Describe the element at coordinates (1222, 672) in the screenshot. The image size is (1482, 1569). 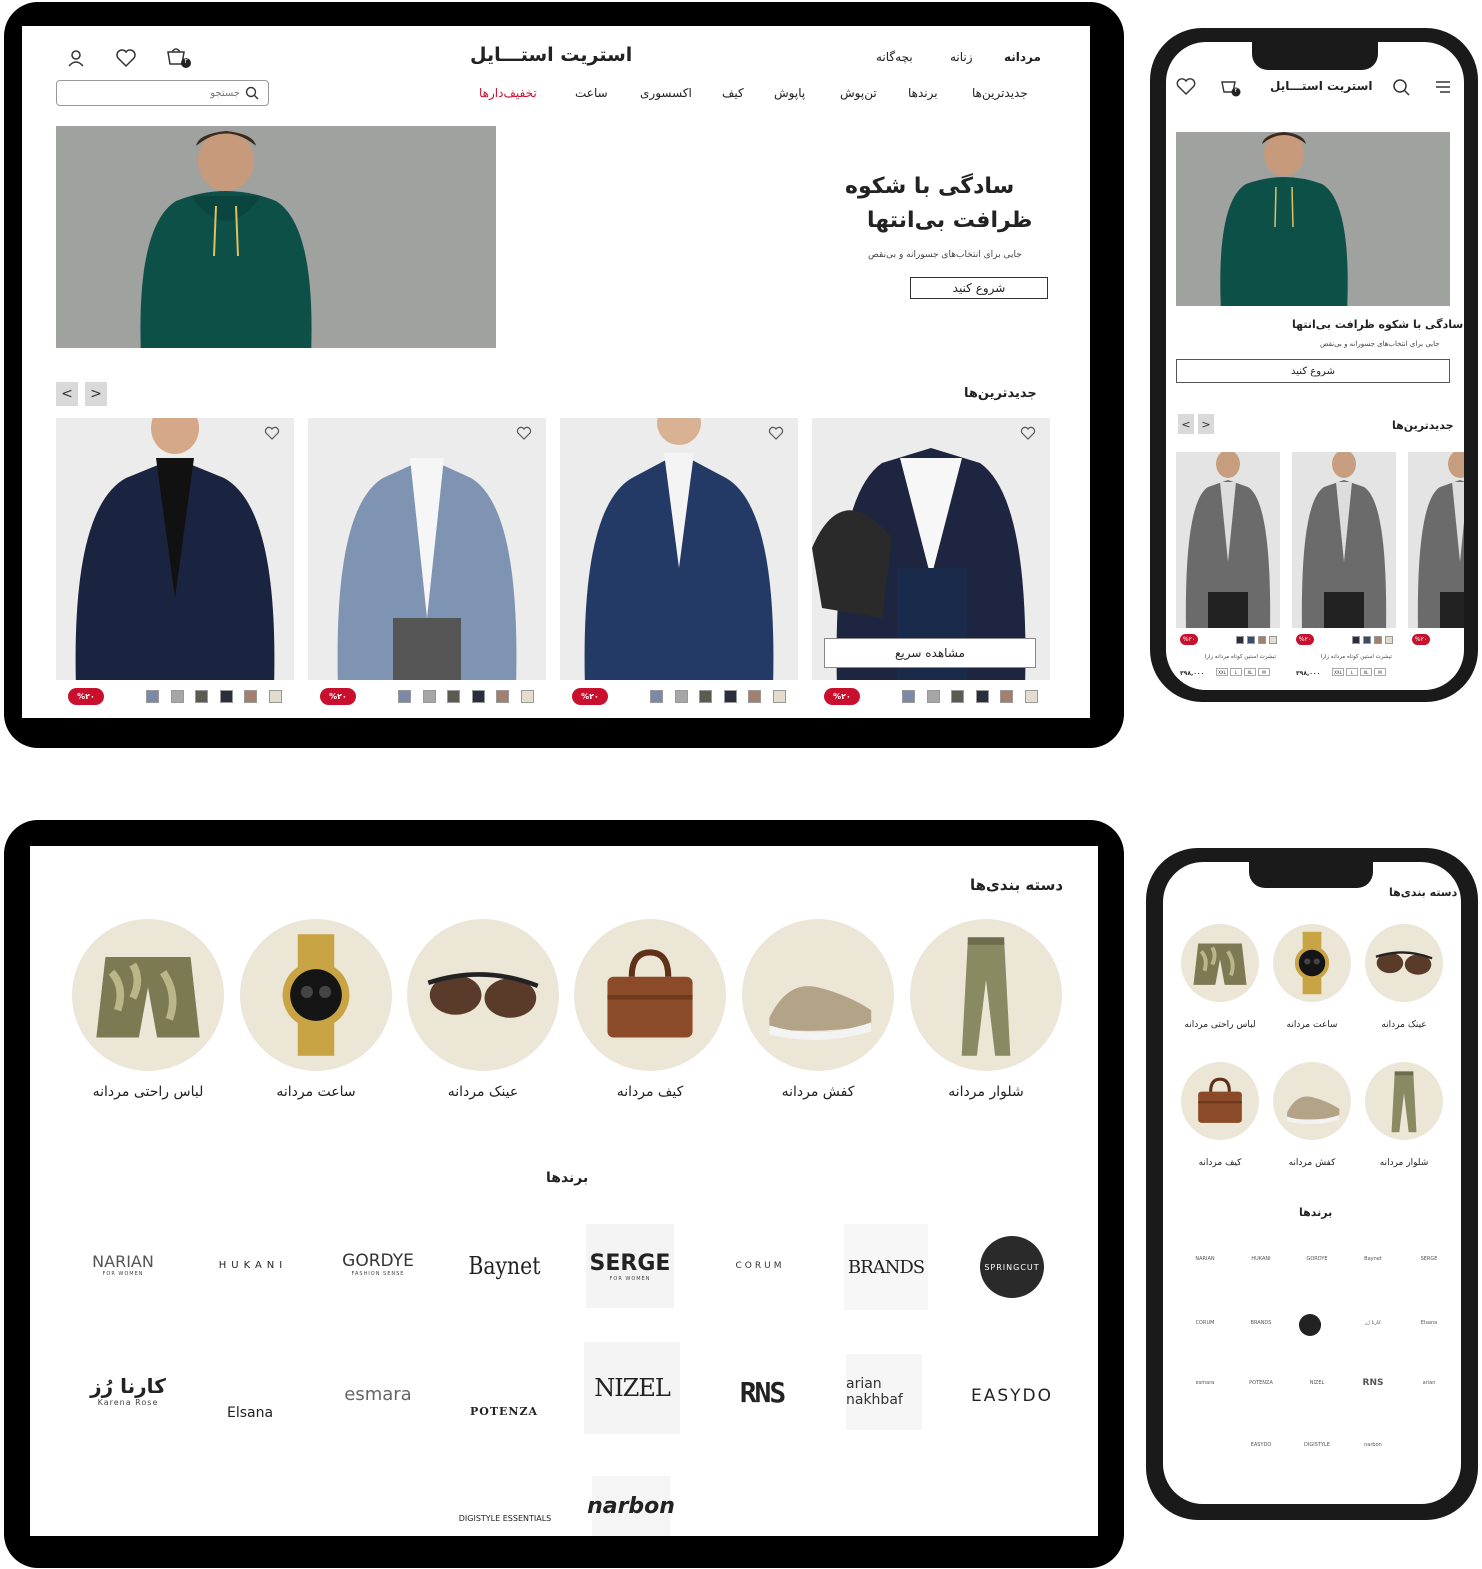
I see `size-chip: XXL` at that location.